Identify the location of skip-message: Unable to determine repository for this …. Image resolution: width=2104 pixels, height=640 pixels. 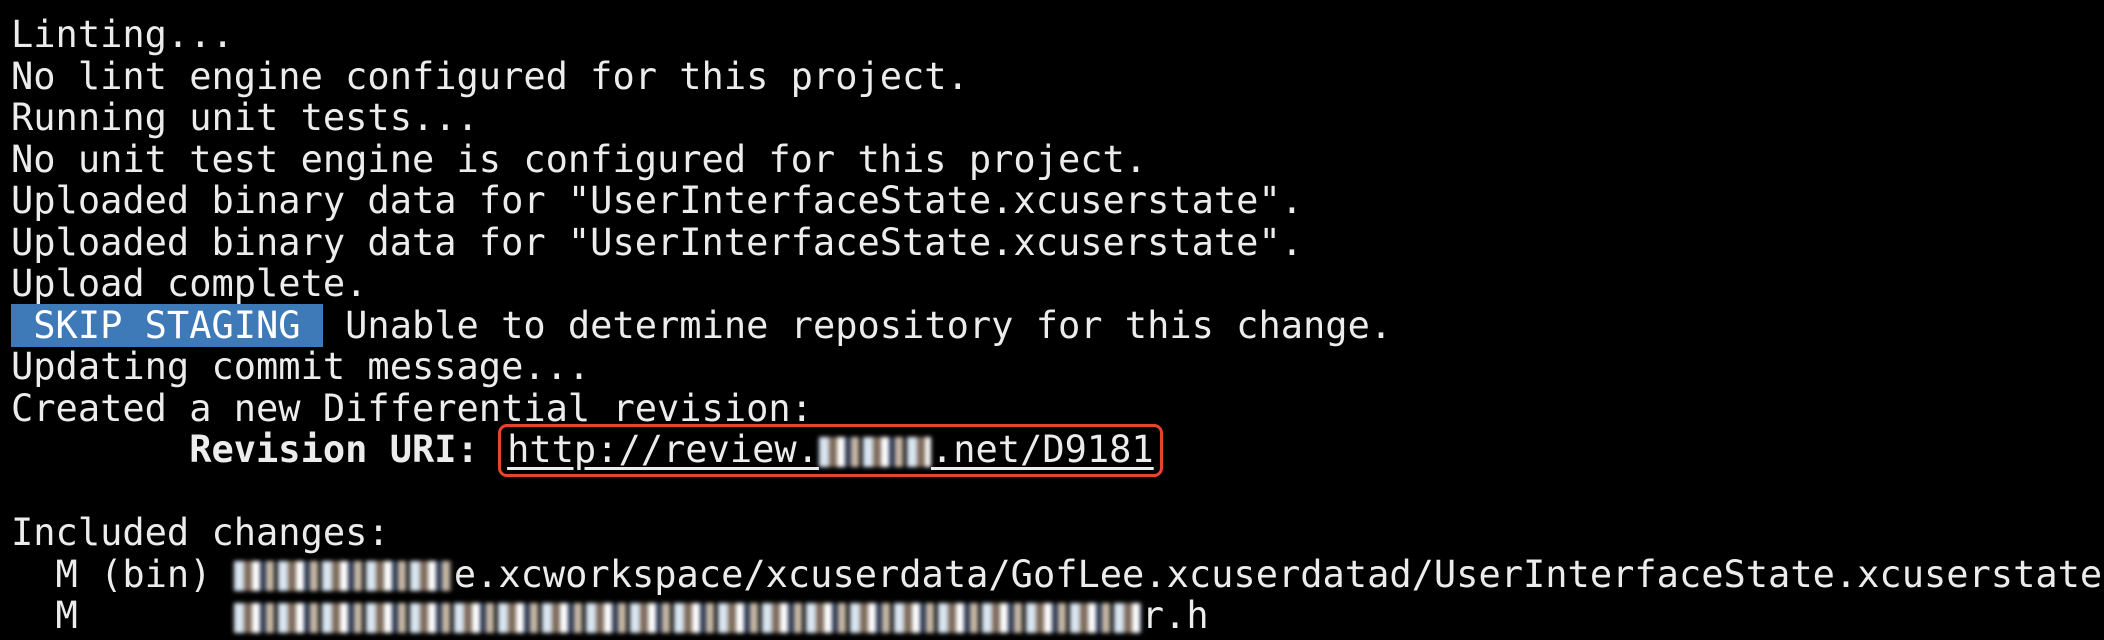
(857, 325).